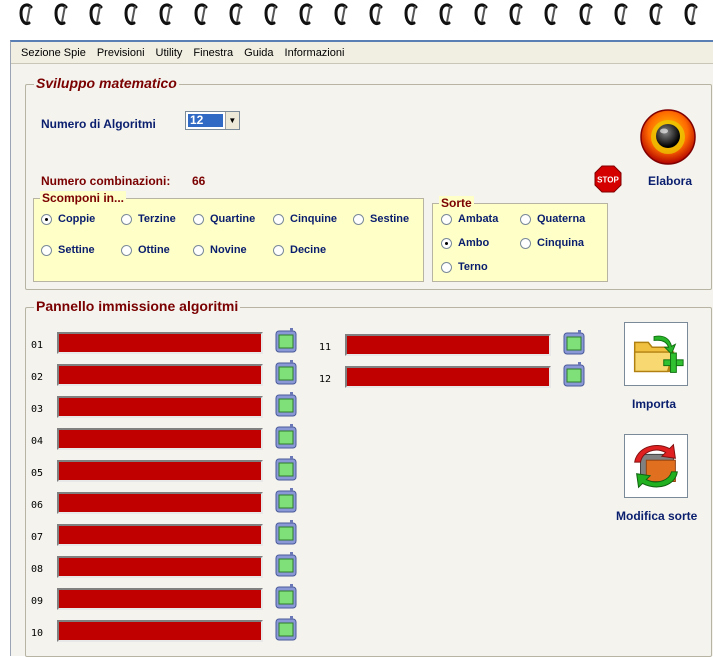 This screenshot has width=713, height=657. I want to click on modifica-sorte-button, so click(656, 466).